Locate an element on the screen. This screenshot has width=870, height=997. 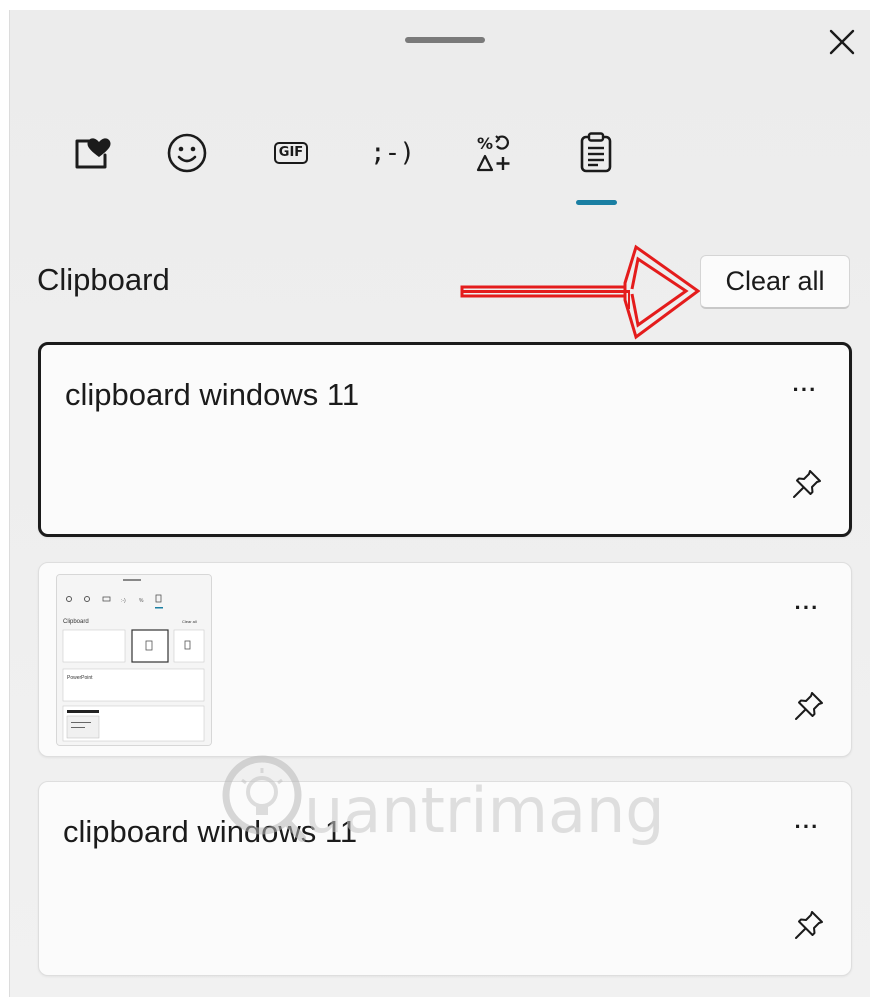
heart-note-icon is located at coordinates (93, 153).